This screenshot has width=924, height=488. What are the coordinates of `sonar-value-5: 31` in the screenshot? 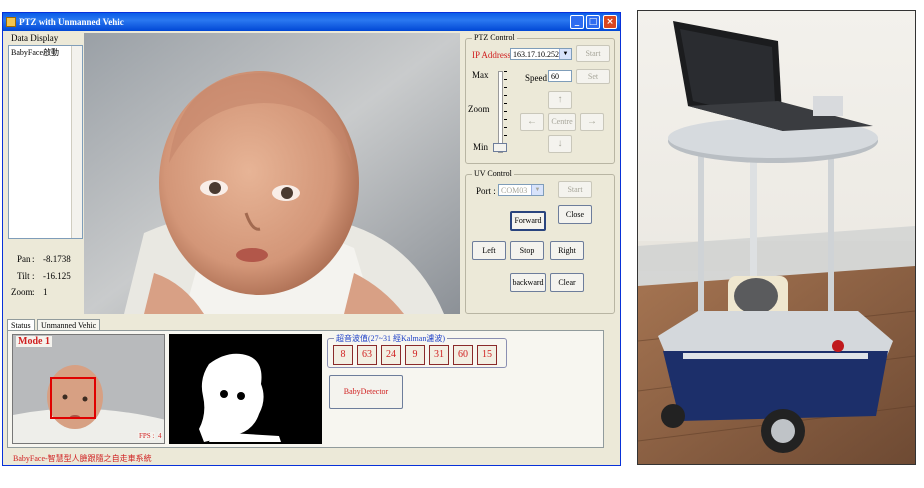 It's located at (439, 355).